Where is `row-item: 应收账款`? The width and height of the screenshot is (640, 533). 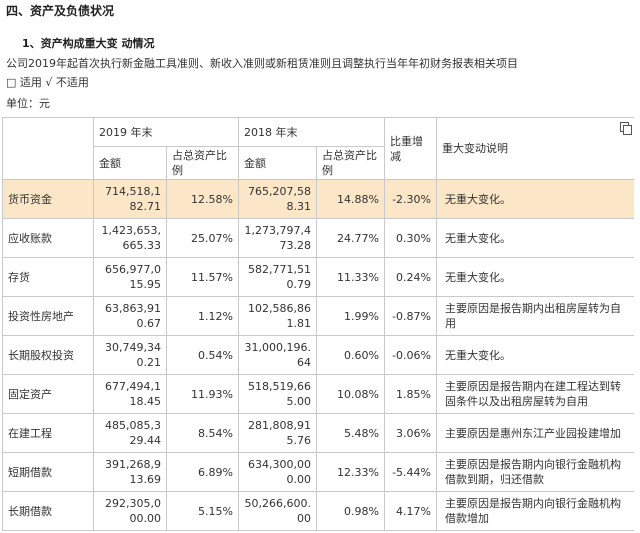
row-item: 应收账款 is located at coordinates (48, 238).